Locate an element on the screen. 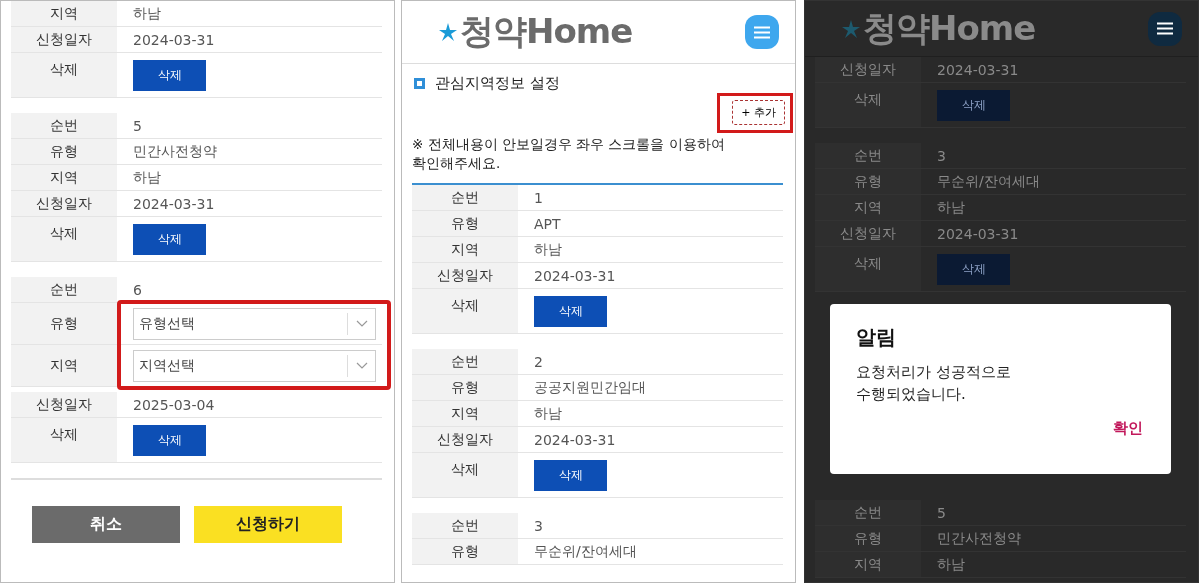  add-button: + 추가 is located at coordinates (758, 112).